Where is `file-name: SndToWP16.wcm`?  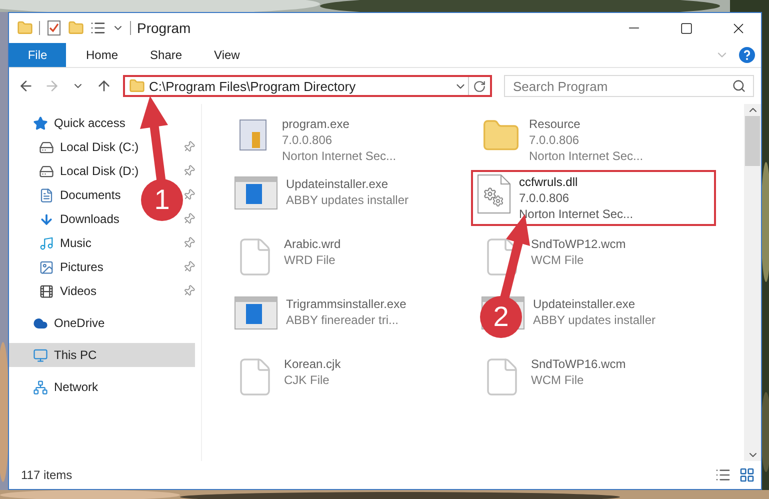 file-name: SndToWP16.wcm is located at coordinates (578, 364).